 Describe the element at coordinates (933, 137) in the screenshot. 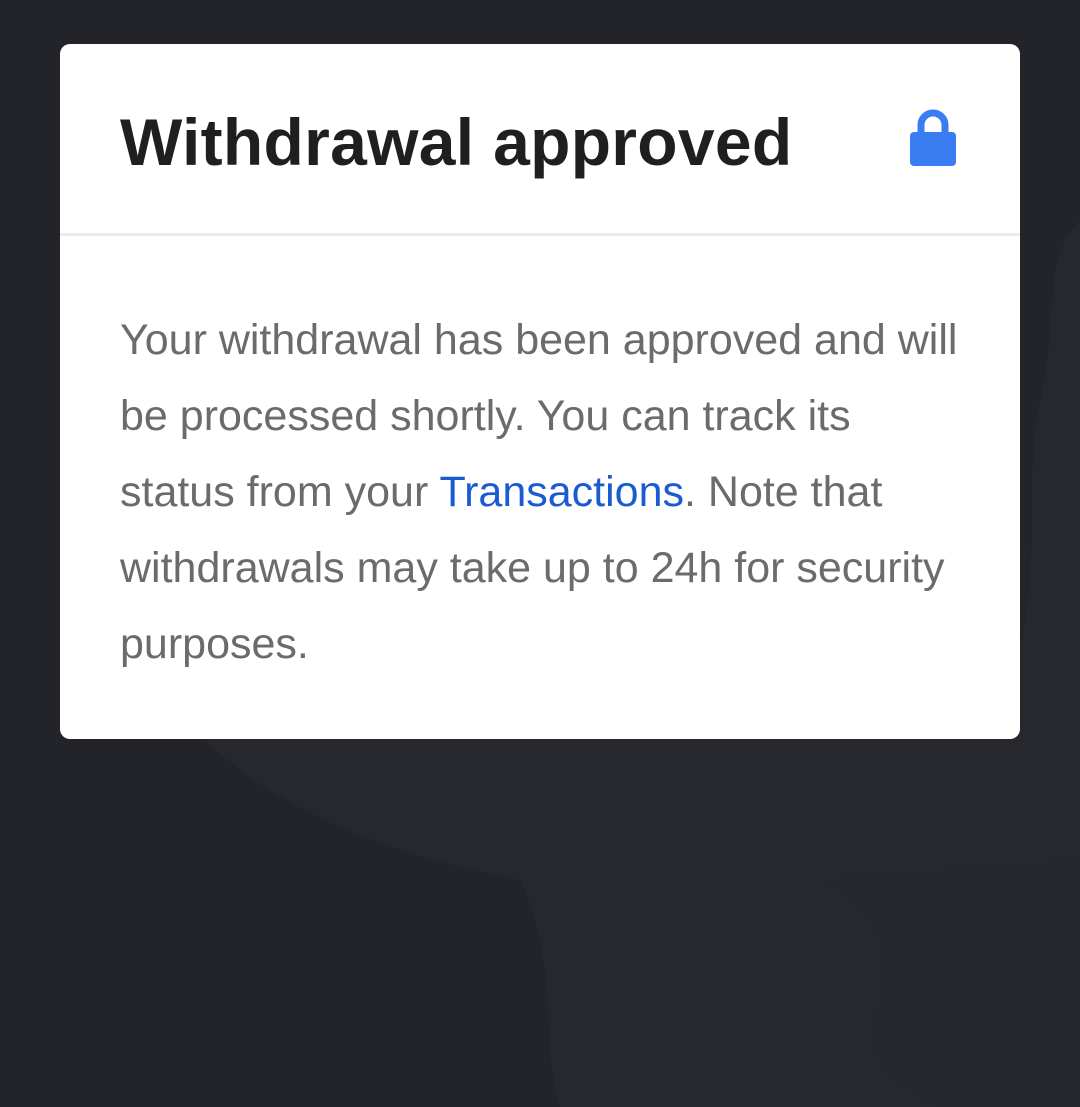

I see `lock-icon` at that location.